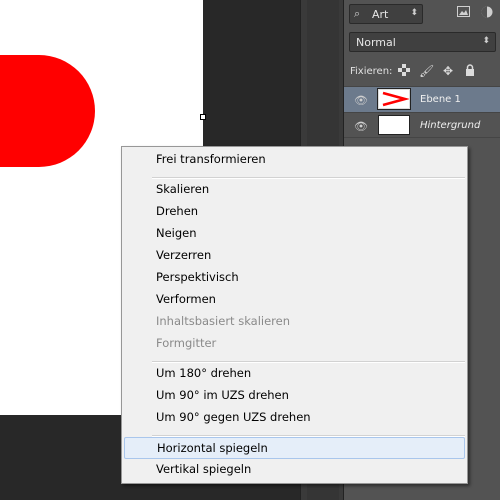  I want to click on menu-item-content-aware-scale: Inhaltsbasiert skalieren, so click(294, 322).